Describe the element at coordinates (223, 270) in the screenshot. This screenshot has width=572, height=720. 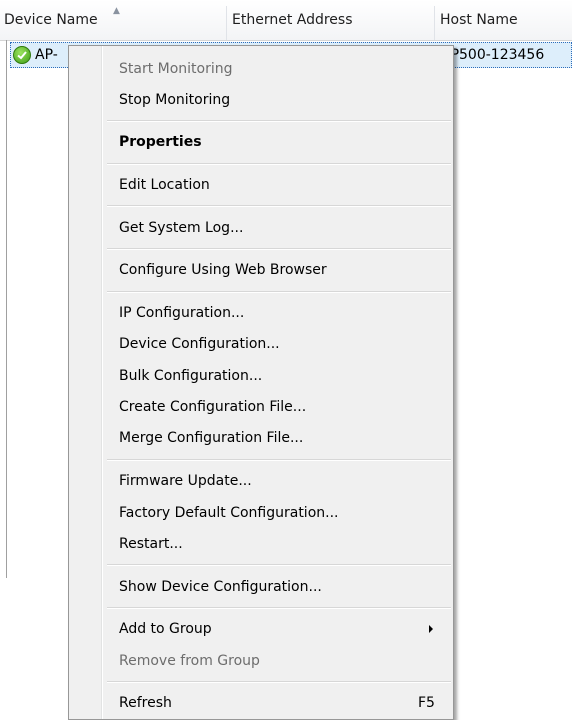
I see `menu-item-configure-web-browser: Configure Using Web Browser` at that location.